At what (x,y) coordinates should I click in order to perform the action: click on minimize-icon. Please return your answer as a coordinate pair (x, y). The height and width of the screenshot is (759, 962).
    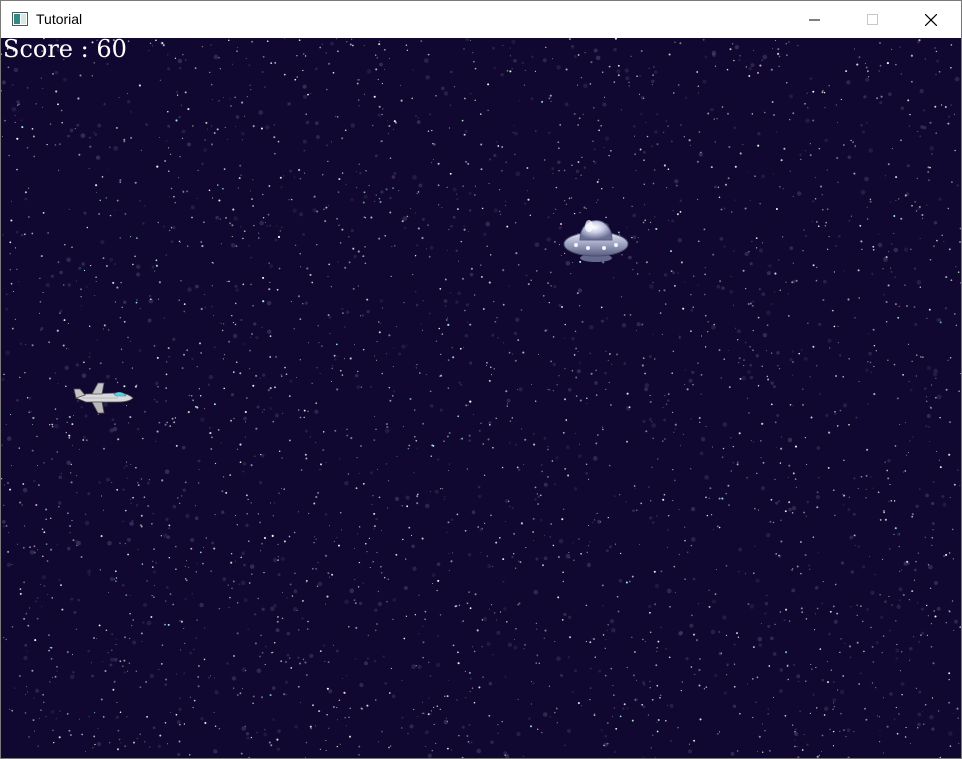
    Looking at the image, I should click on (814, 20).